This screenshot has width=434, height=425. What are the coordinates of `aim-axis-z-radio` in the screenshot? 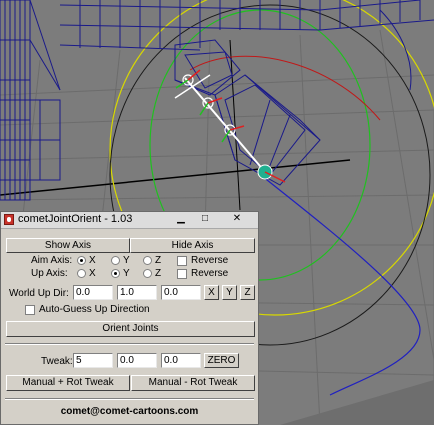 It's located at (147, 260).